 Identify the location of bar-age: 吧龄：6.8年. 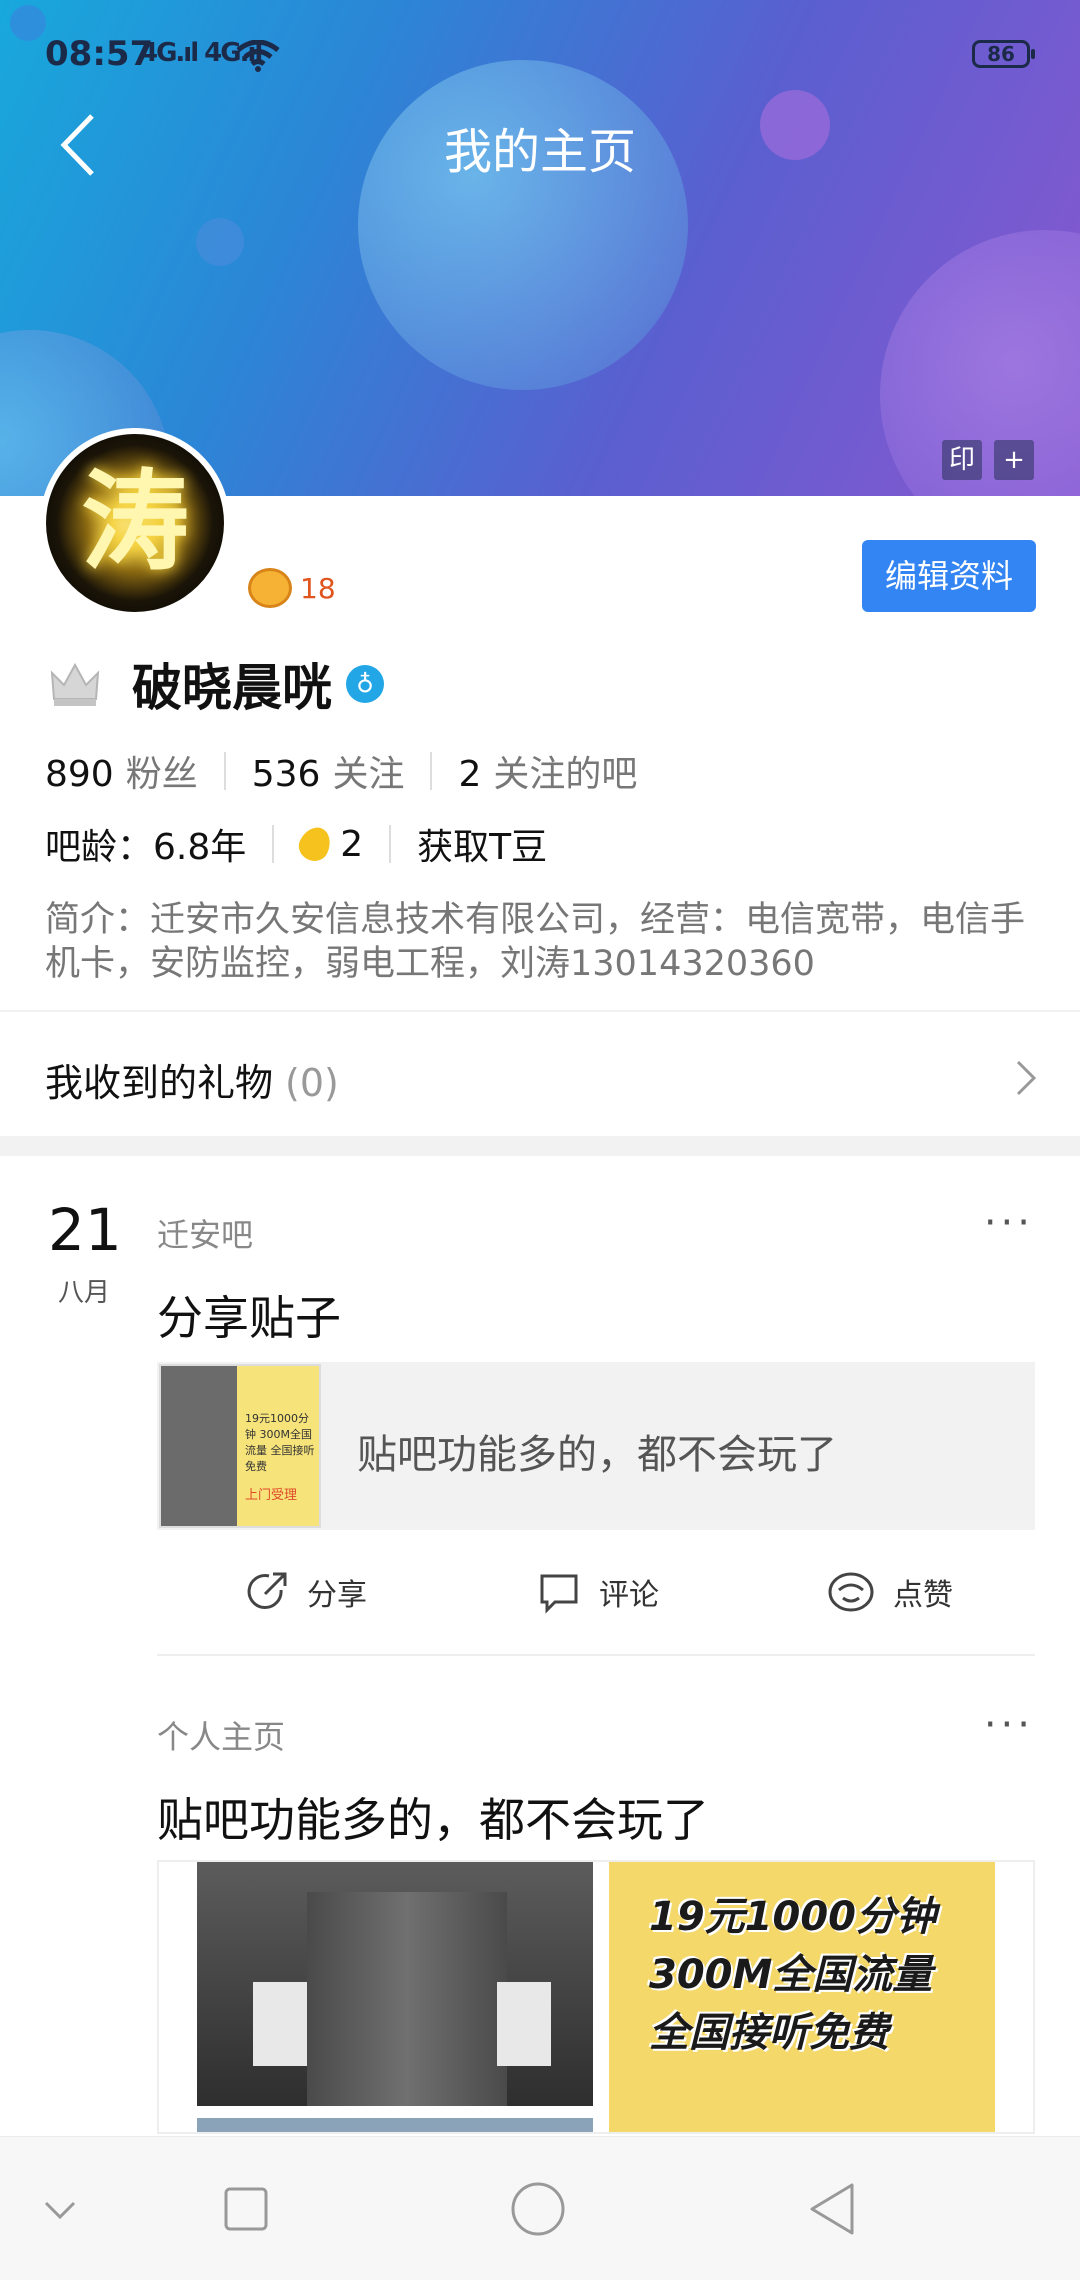
(146, 847).